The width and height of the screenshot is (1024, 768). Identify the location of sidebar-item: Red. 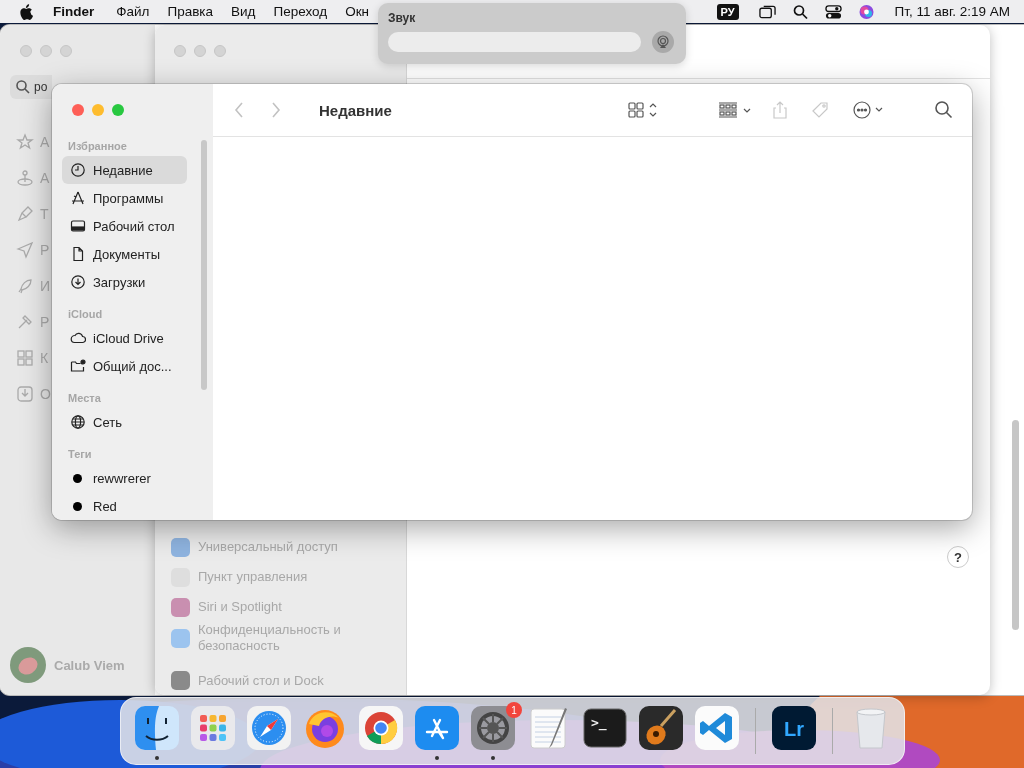
(124, 506).